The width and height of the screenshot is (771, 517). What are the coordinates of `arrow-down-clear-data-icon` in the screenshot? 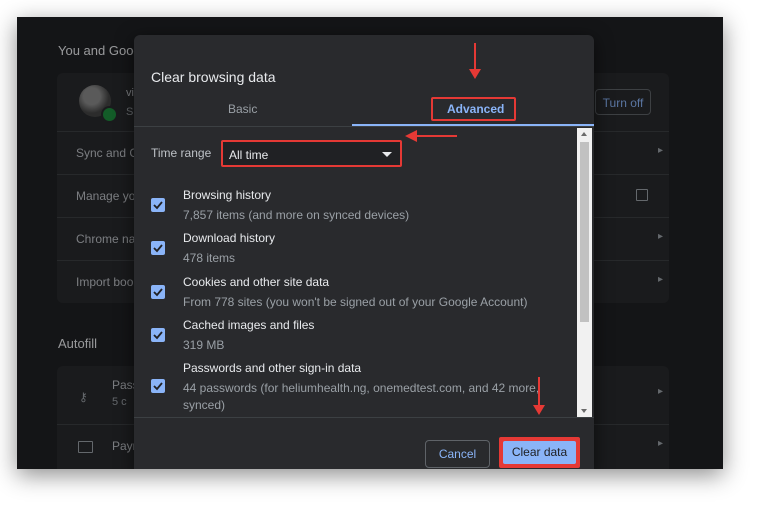 It's located at (539, 396).